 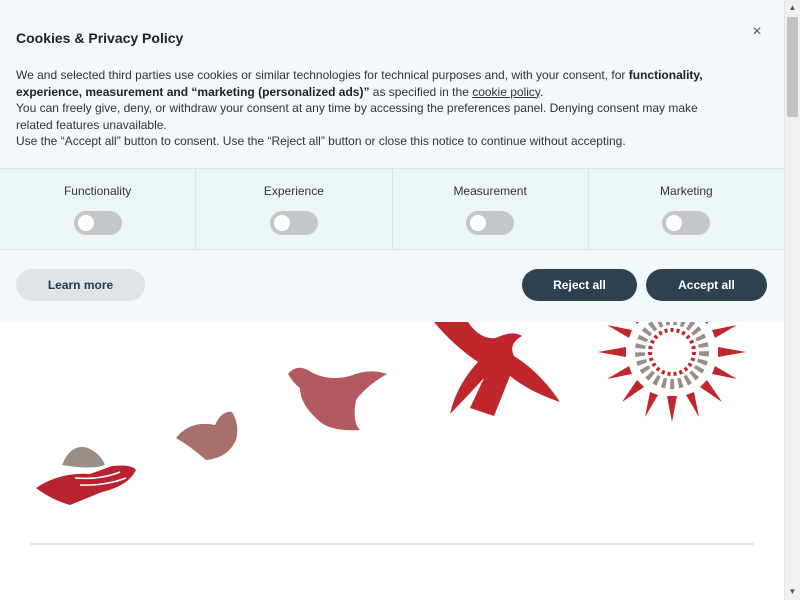 I want to click on page-scrollbar: ▲ ▼, so click(x=792, y=300).